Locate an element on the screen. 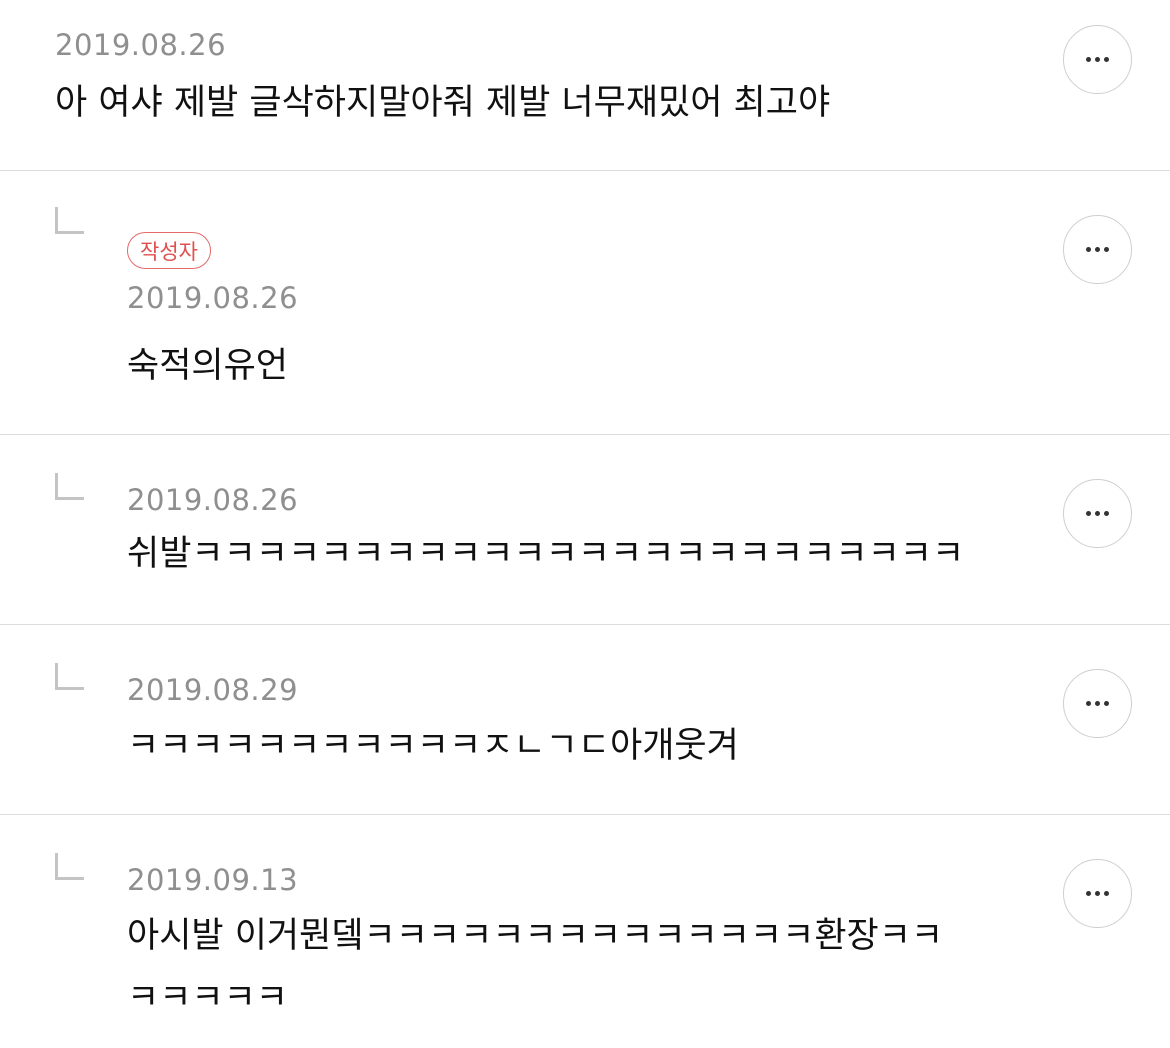 The image size is (1170, 1048). comment-text: ㅋㅋㅋㅋㅋㅋㅋㅋㅋㅋㅋㅈㄴㄱㄷ아개웃겨 is located at coordinates (433, 746).